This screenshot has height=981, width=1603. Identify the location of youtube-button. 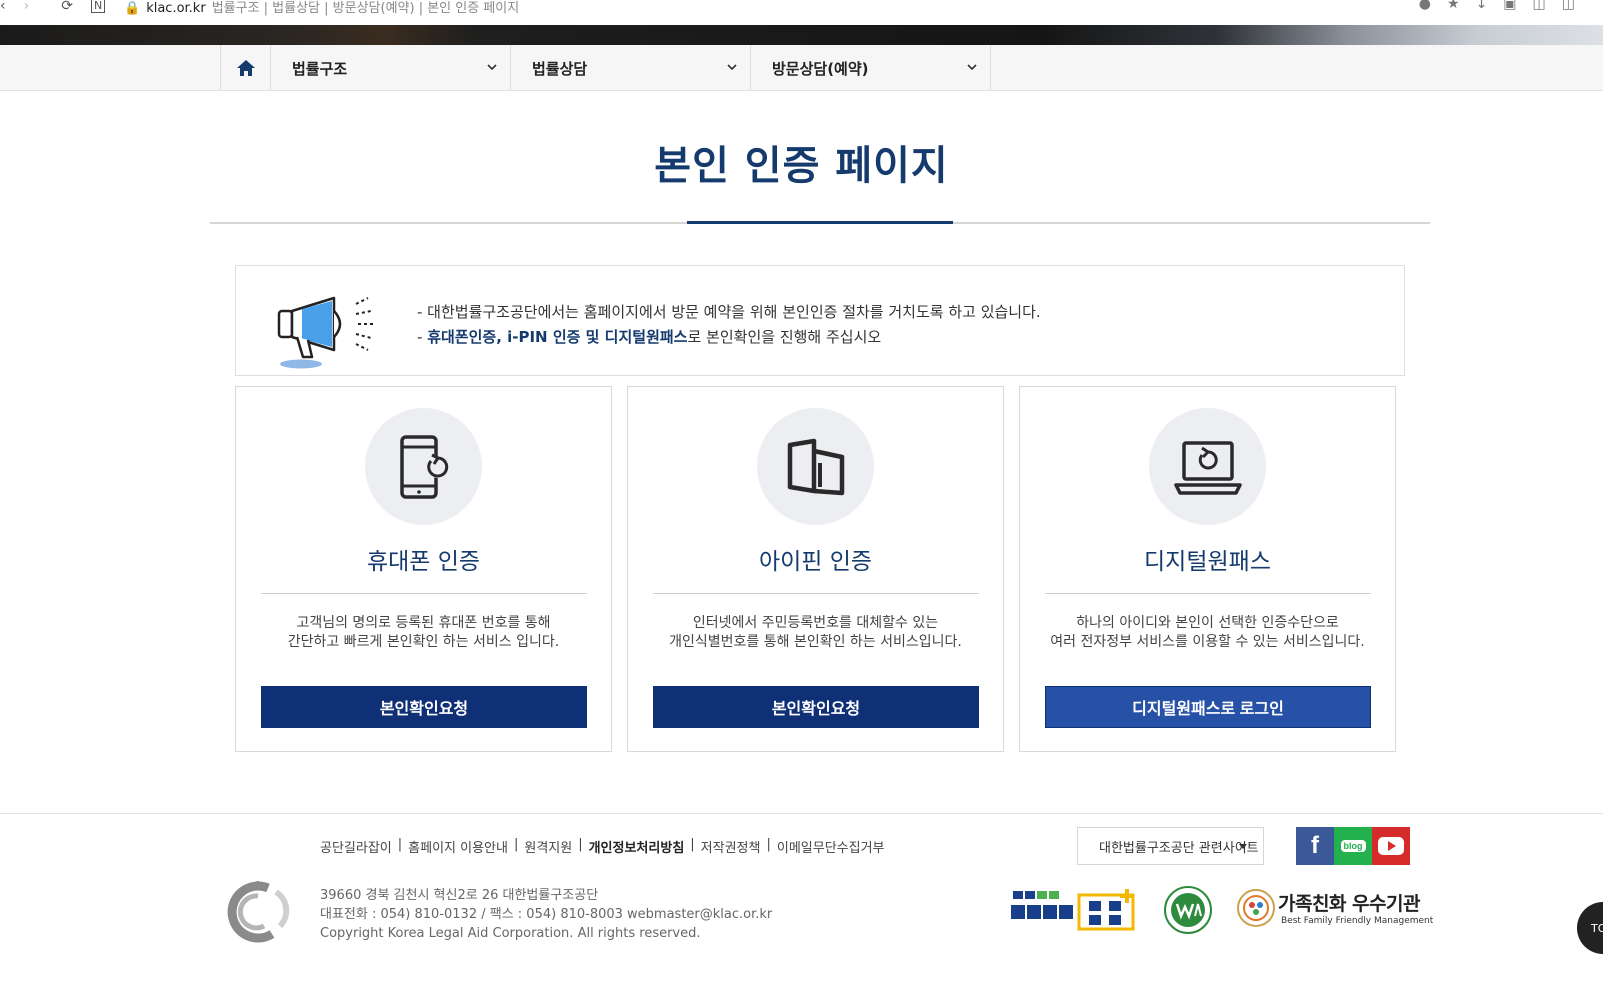
(1391, 846).